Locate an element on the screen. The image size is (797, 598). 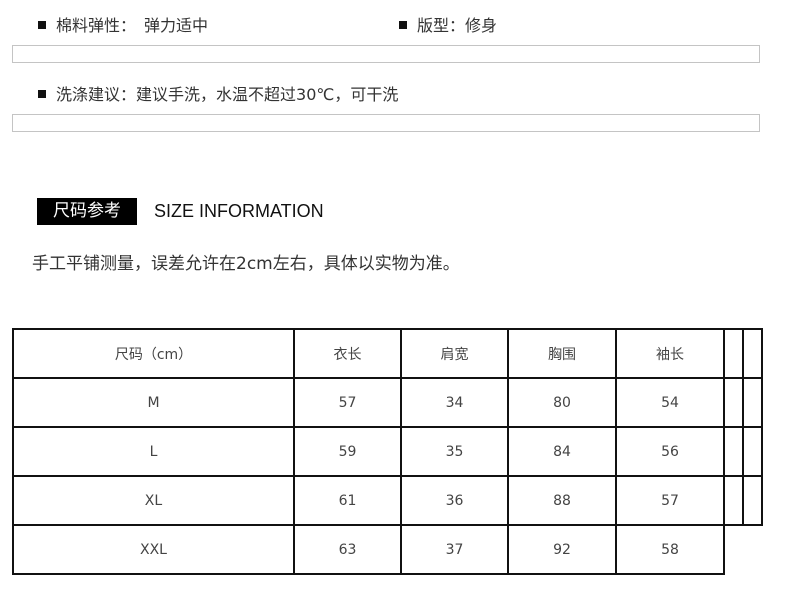
table-cell: 59 is located at coordinates (347, 451).